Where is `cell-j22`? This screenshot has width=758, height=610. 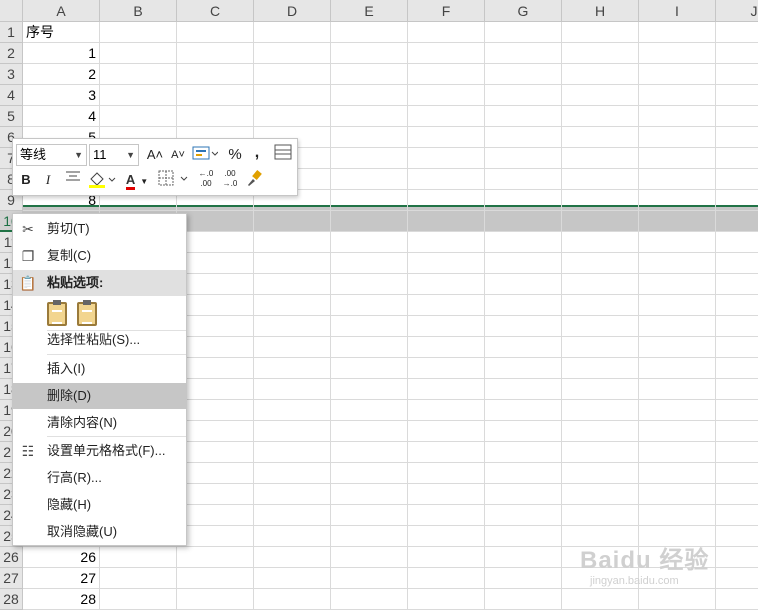 cell-j22 is located at coordinates (737, 473).